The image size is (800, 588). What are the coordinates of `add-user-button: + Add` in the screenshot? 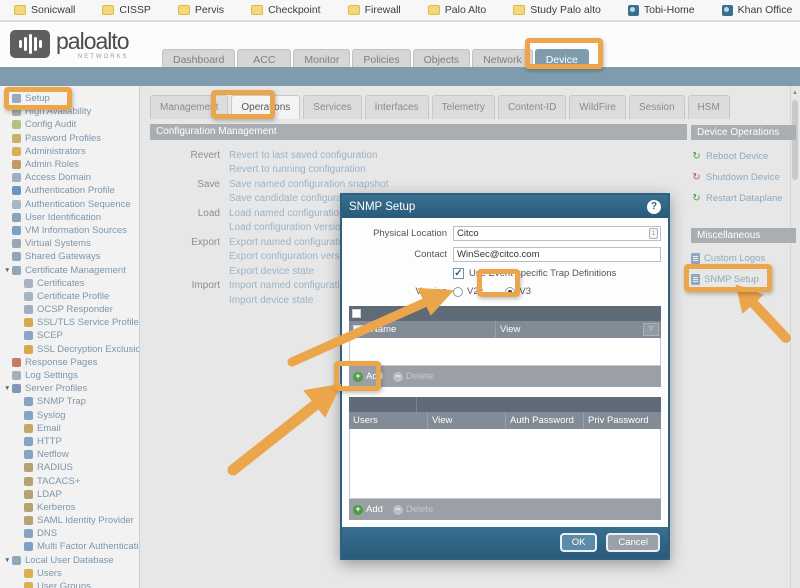 It's located at (368, 509).